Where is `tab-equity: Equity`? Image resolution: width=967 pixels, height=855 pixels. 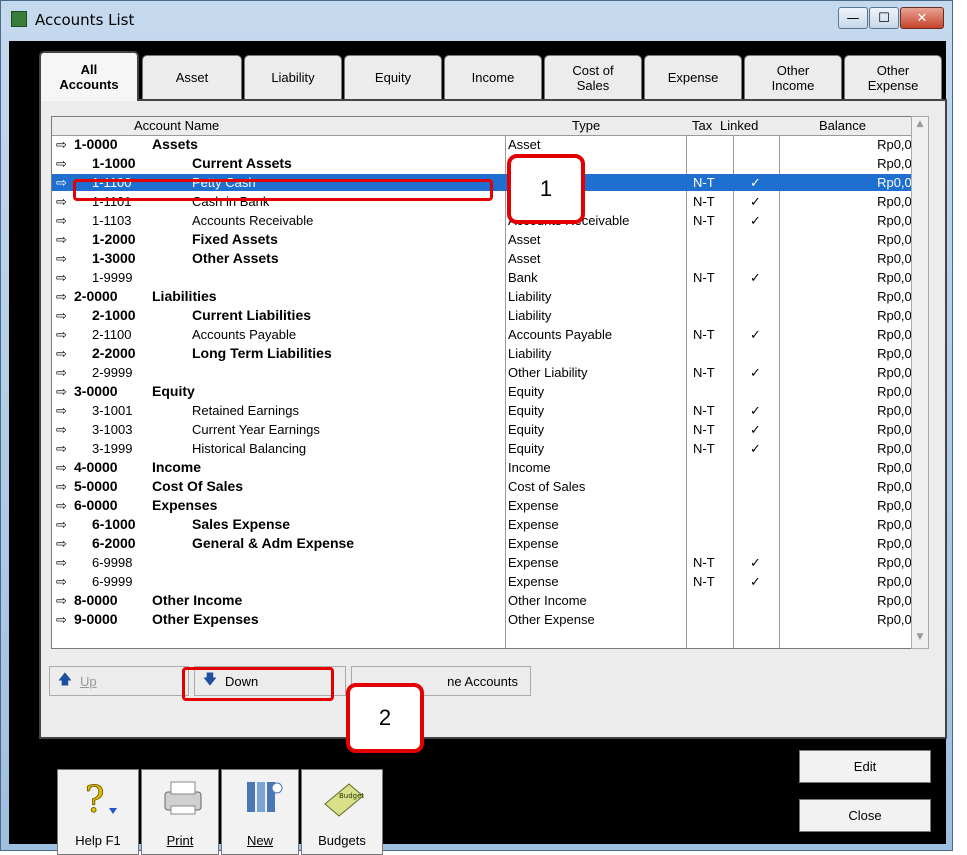 tab-equity: Equity is located at coordinates (393, 77).